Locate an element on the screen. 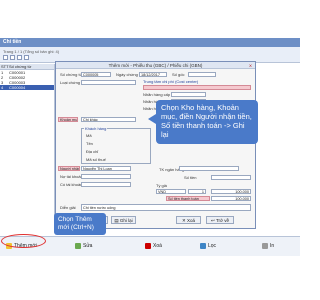 The height and width of the screenshot is (300, 320). so-chung-tu-label: Số chứng từ is located at coordinates (71, 74).